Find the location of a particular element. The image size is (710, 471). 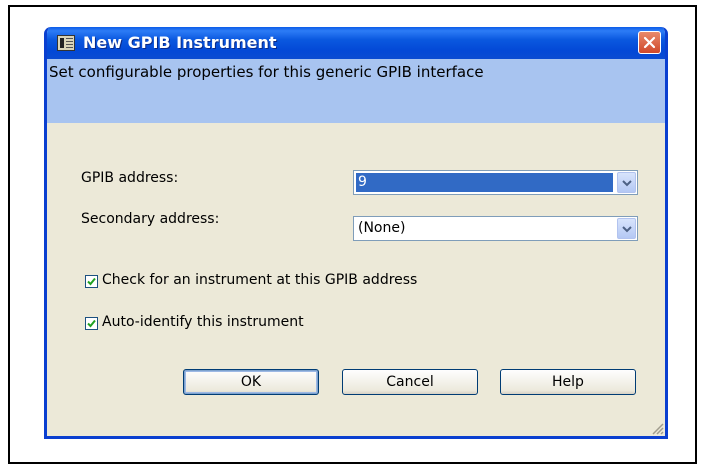

secondary-address-dropdown-button is located at coordinates (626, 228).